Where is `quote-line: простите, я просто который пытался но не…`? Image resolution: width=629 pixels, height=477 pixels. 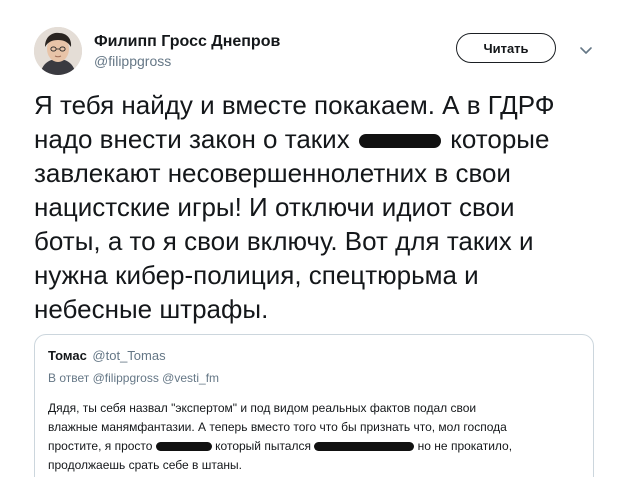 quote-line: простите, я просто который пытался но не… is located at coordinates (318, 446).